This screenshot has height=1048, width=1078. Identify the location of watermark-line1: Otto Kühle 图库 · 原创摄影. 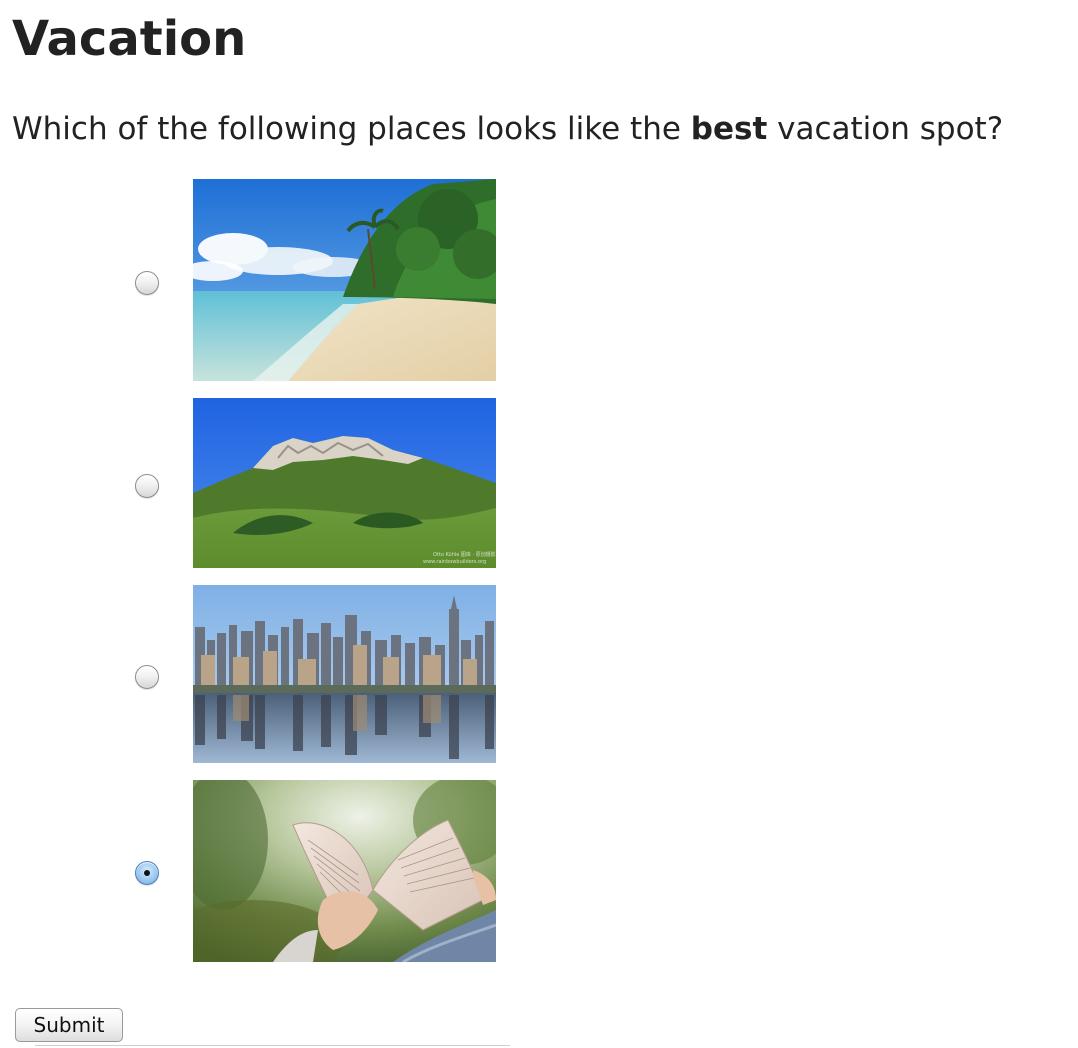
(464, 554).